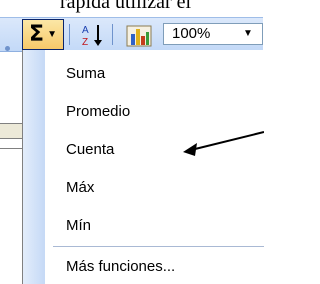 The height and width of the screenshot is (284, 320). Describe the element at coordinates (98, 111) in the screenshot. I see `menu-item-promedio: Promedio` at that location.